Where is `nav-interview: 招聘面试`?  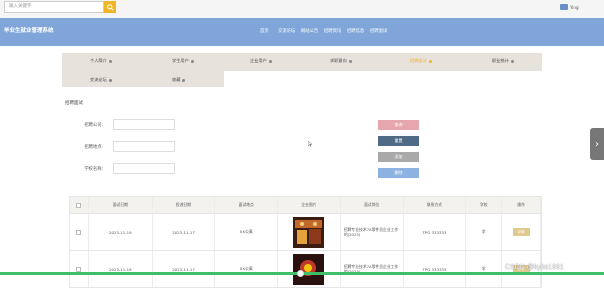
nav-interview: 招聘面试 is located at coordinates (381, 31).